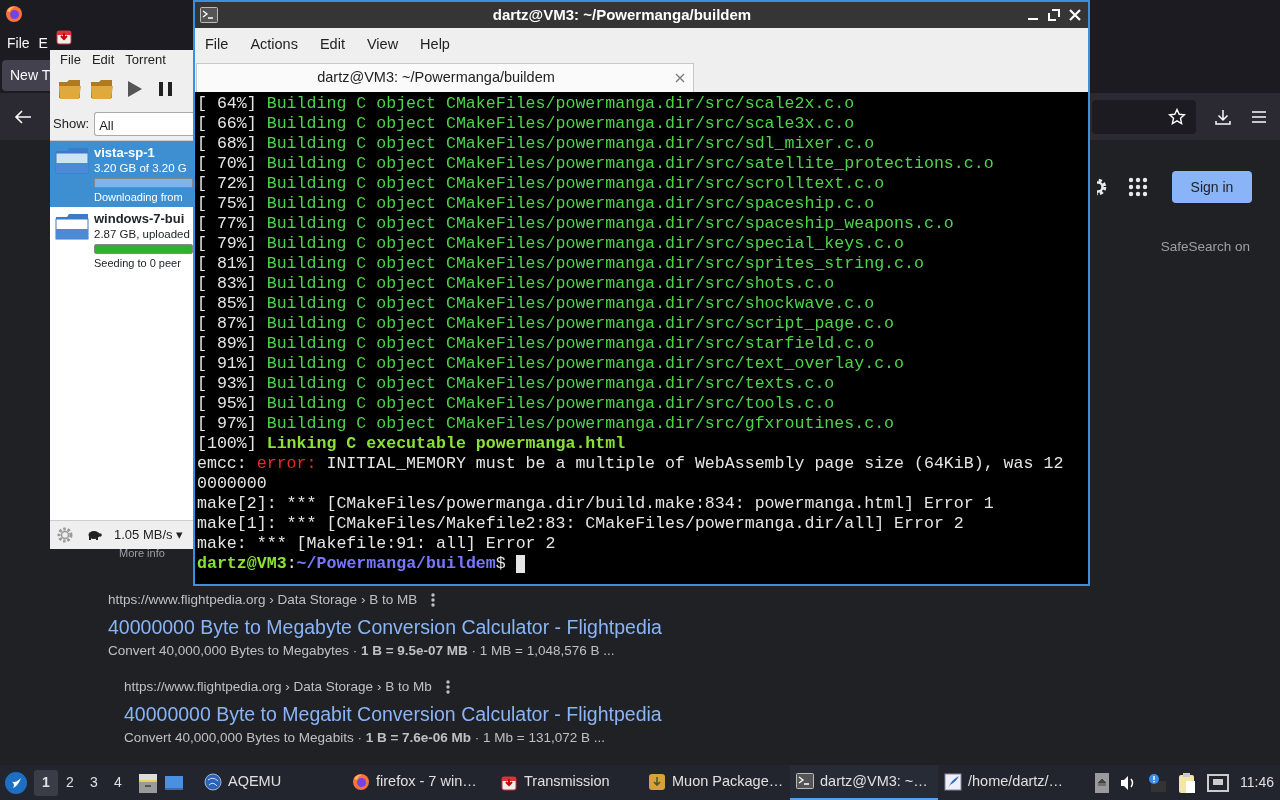 The image size is (1280, 800). I want to click on torrent-size: 2.87 GB, uploaded, so click(142, 234).